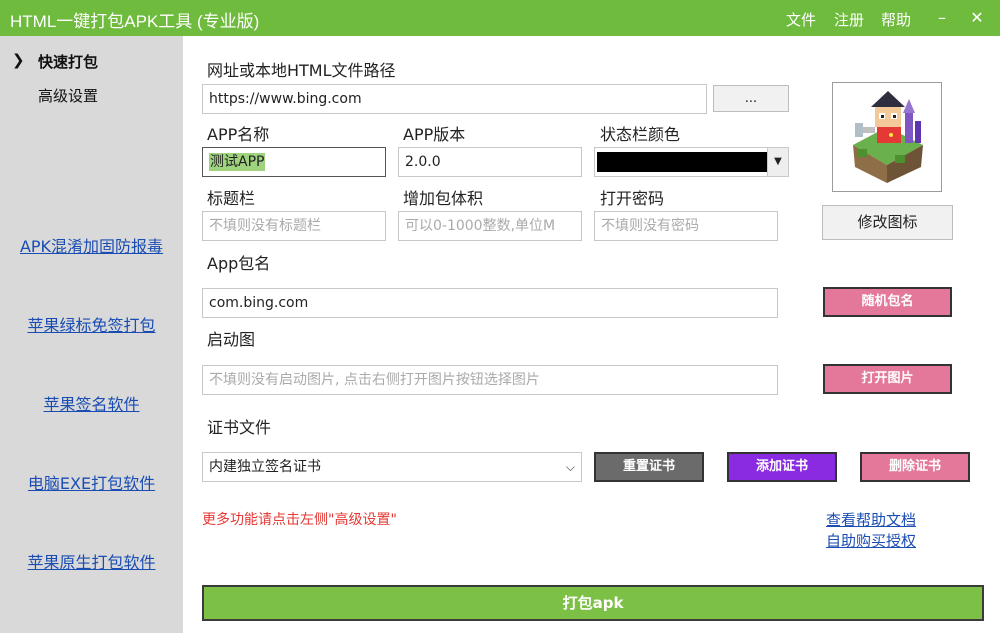  Describe the element at coordinates (443, 198) in the screenshot. I see `size-label: 增加包体积` at that location.